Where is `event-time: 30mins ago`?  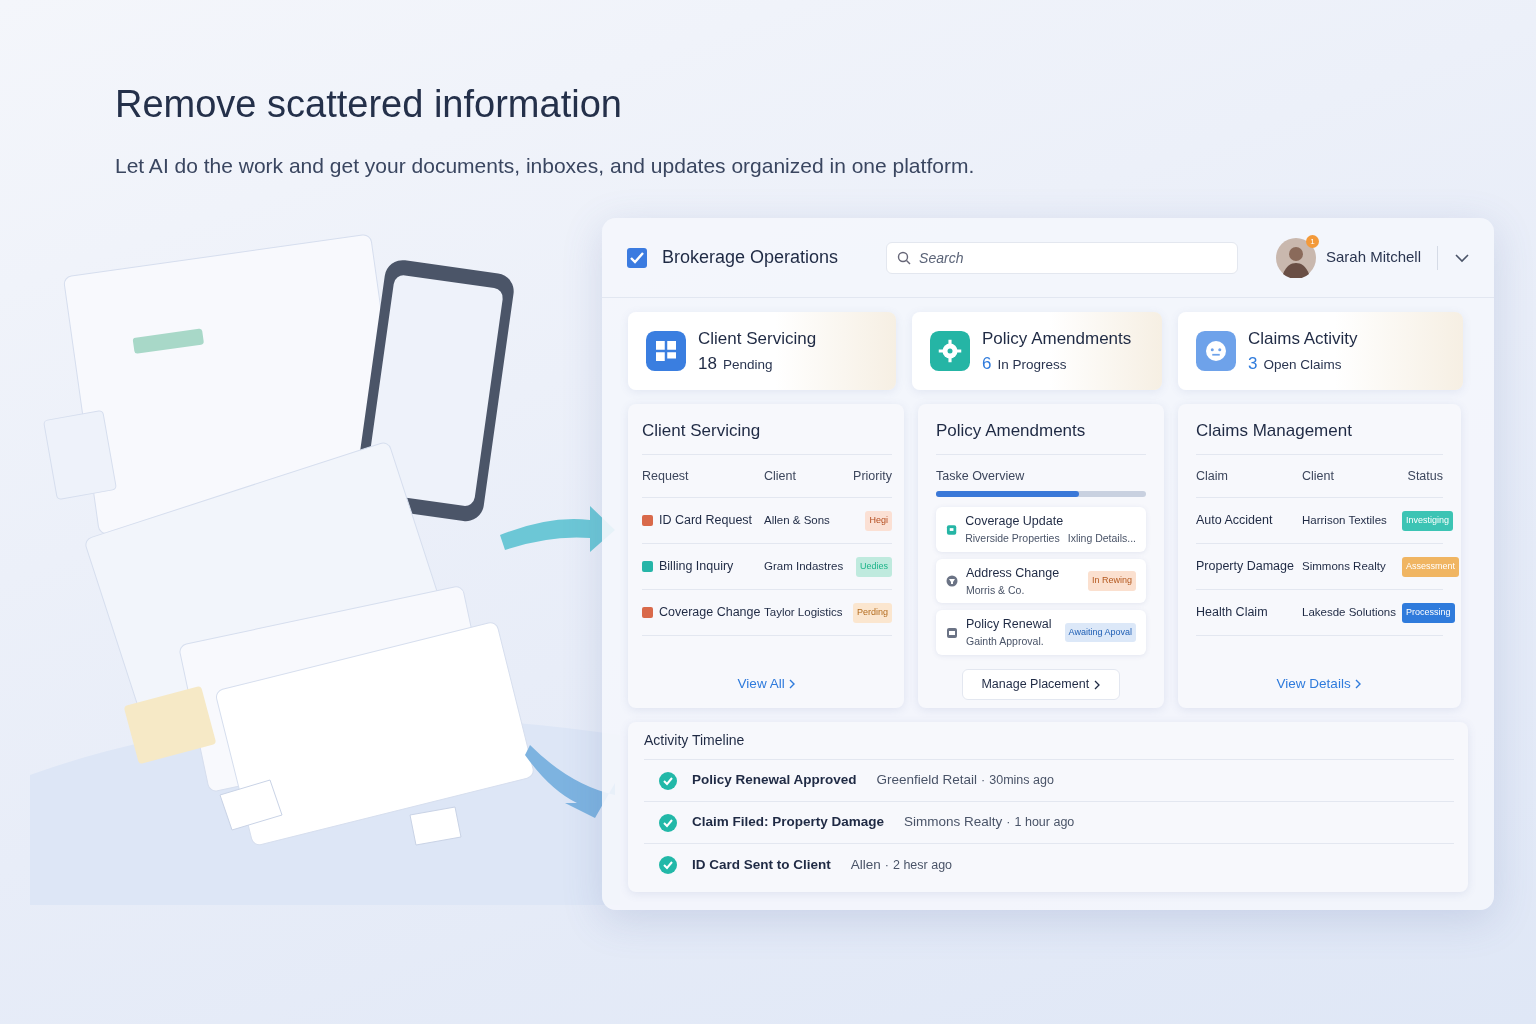
event-time: 30mins ago is located at coordinates (1021, 781).